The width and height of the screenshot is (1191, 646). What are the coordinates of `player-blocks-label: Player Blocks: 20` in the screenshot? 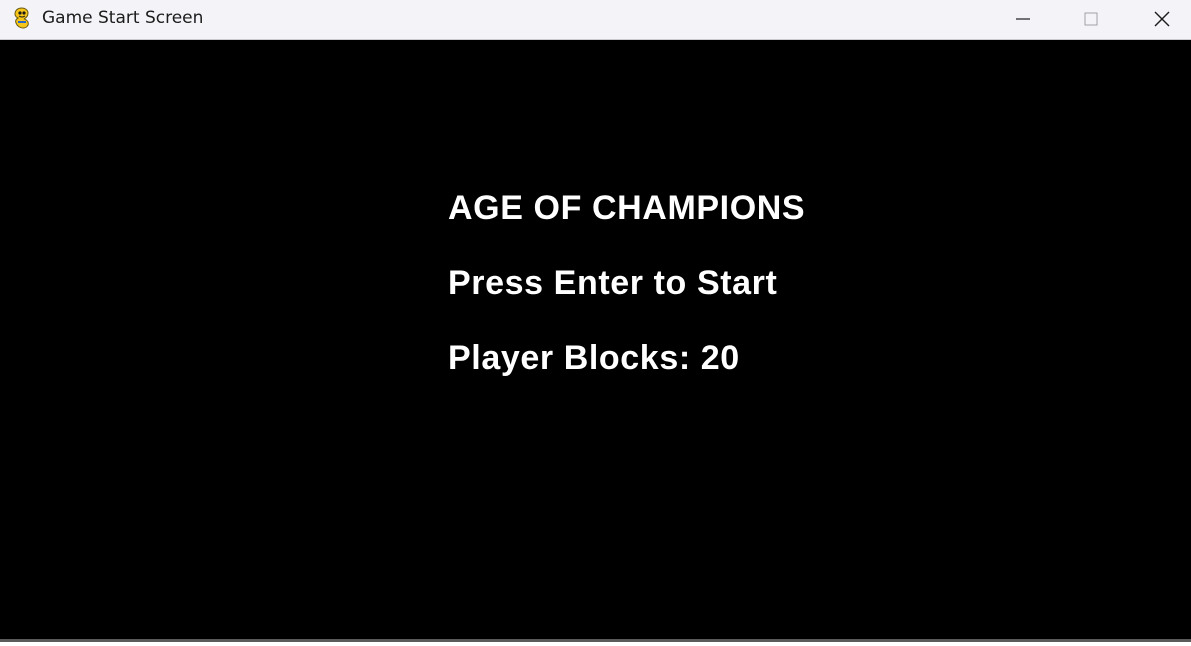 It's located at (594, 358).